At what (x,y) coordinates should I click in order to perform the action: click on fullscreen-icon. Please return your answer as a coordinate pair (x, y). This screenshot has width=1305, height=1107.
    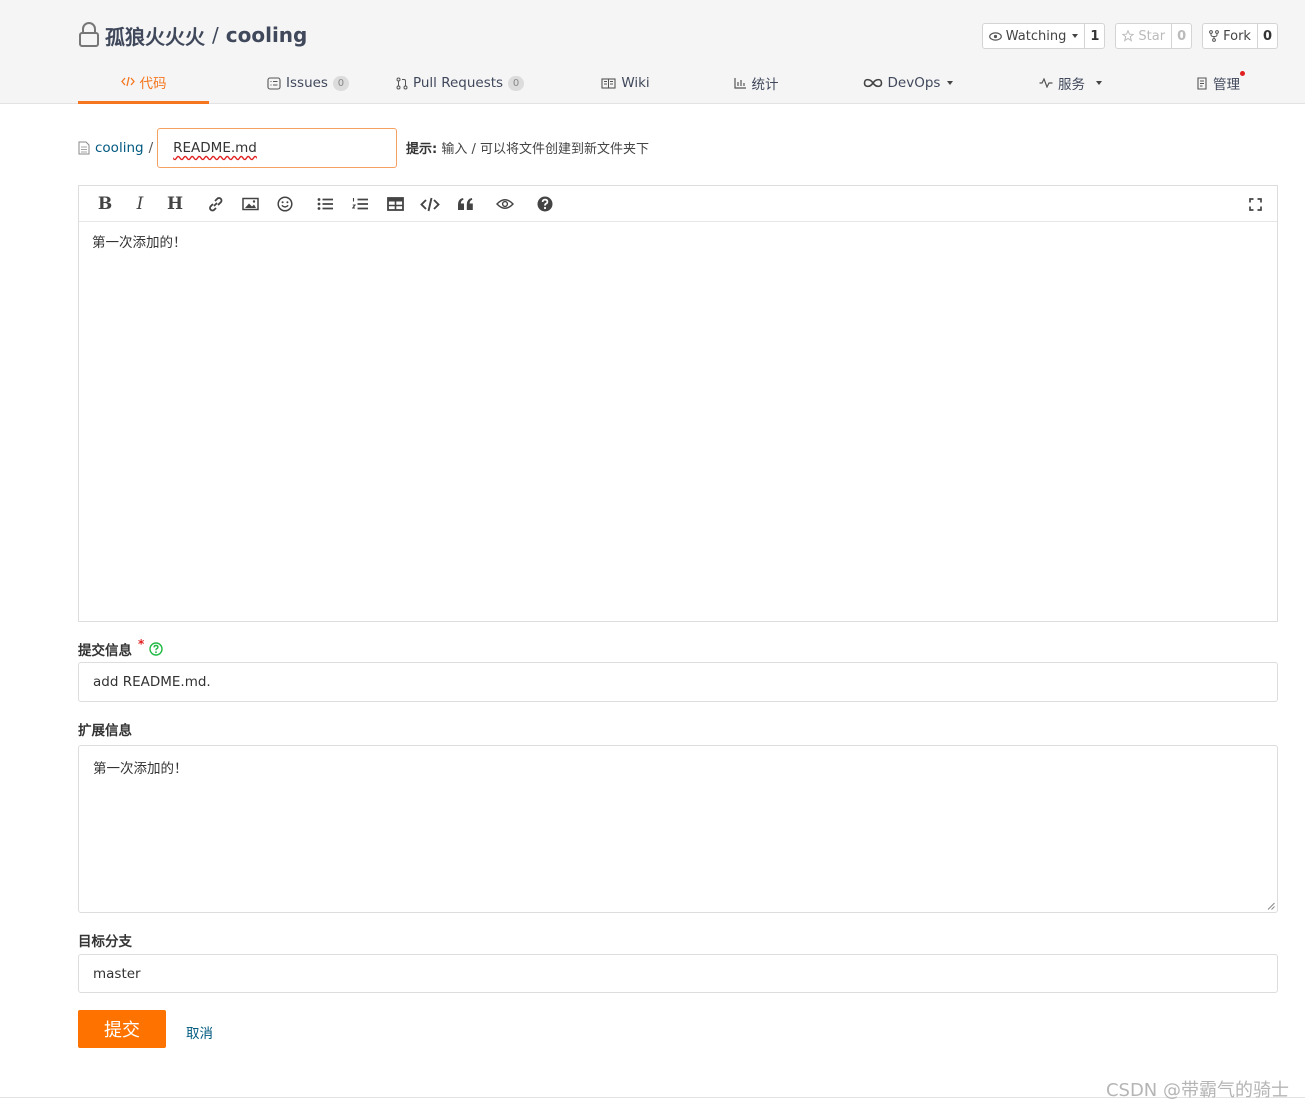
    Looking at the image, I should click on (1255, 204).